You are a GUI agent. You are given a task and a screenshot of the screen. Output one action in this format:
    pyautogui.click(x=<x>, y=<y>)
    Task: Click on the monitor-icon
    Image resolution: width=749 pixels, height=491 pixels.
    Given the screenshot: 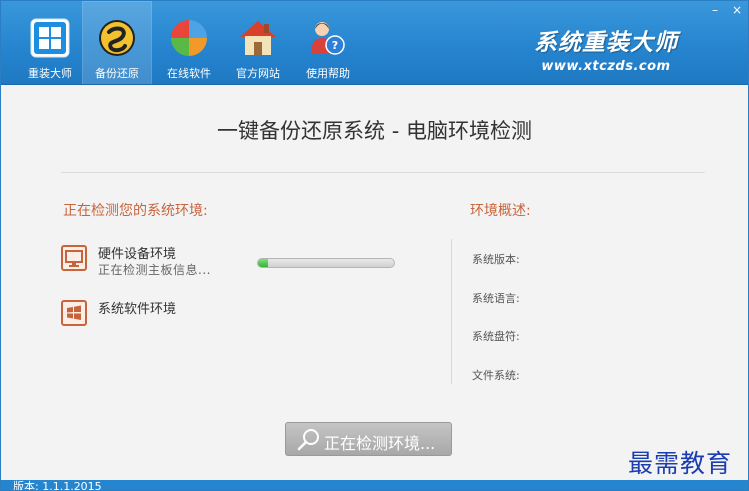 What is the action you would take?
    pyautogui.click(x=74, y=258)
    